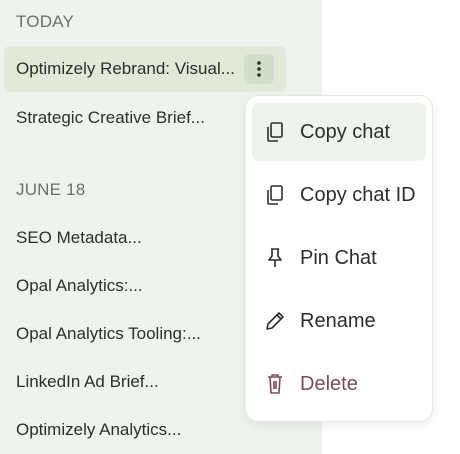 This screenshot has height=454, width=460. What do you see at coordinates (275, 321) in the screenshot?
I see `pencil-icon` at bounding box center [275, 321].